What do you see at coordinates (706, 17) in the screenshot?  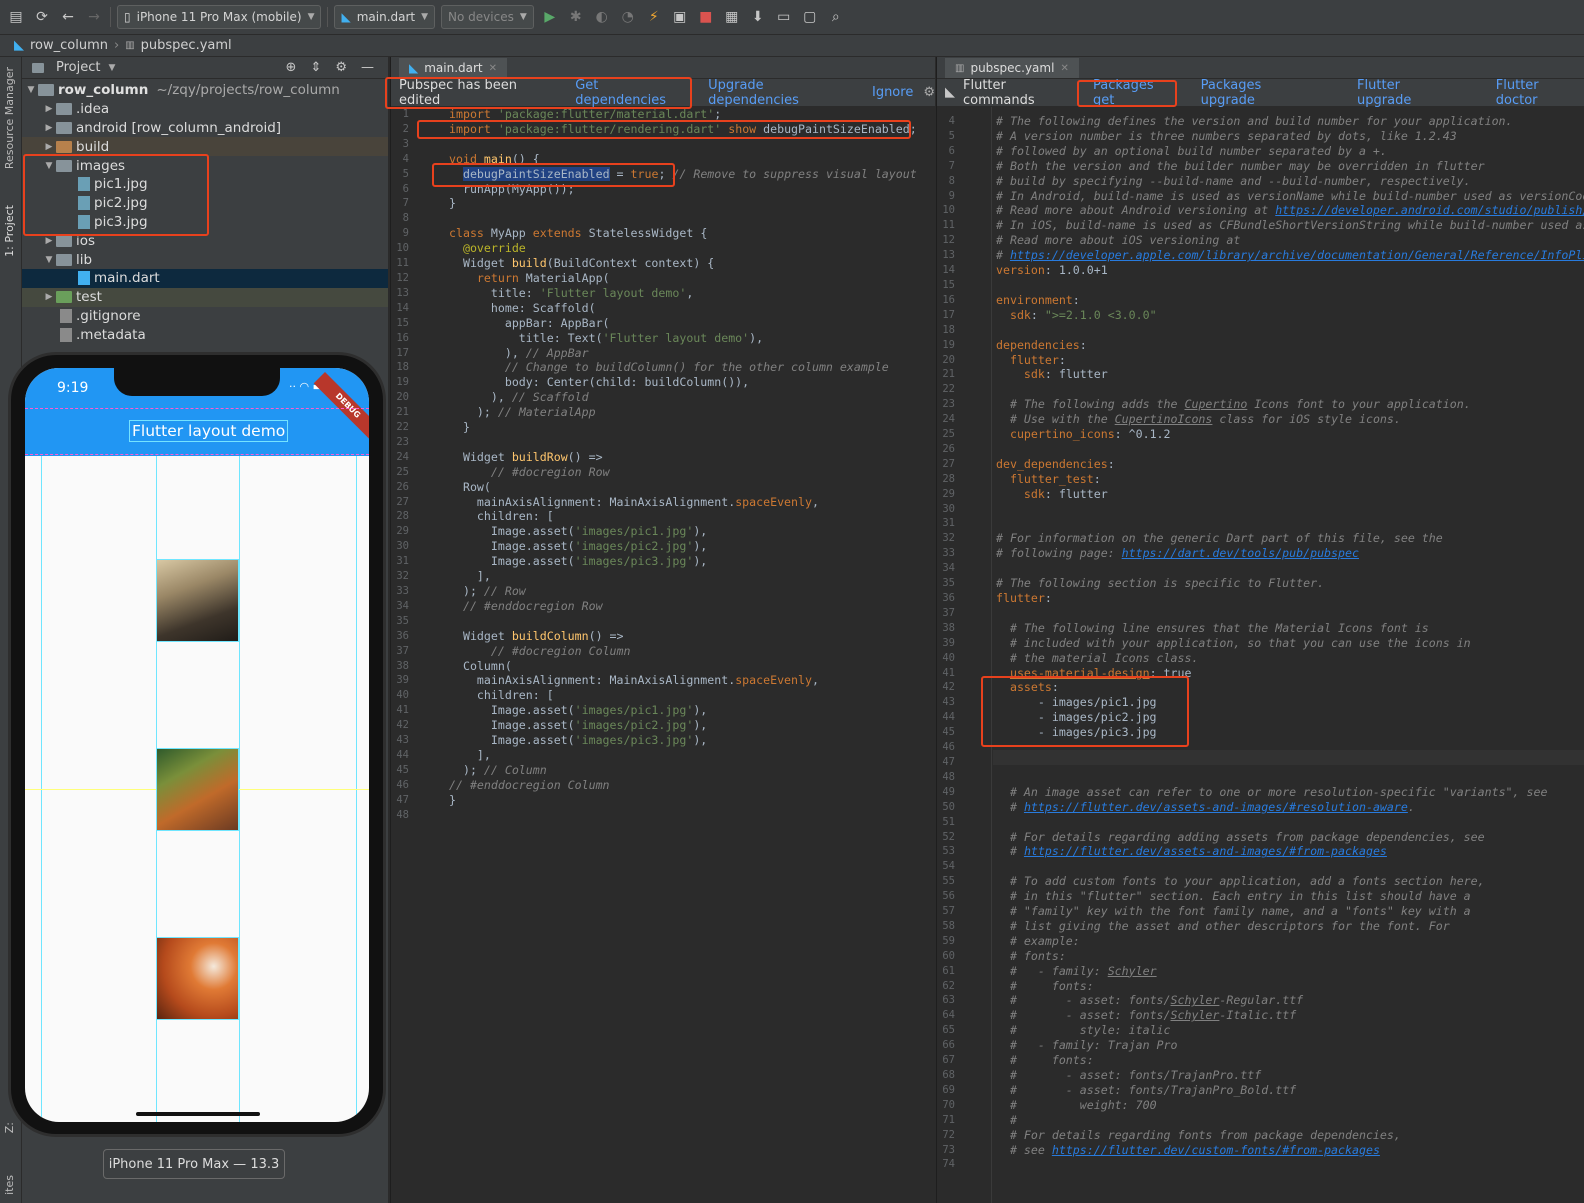 I see `stop-icon: ■` at bounding box center [706, 17].